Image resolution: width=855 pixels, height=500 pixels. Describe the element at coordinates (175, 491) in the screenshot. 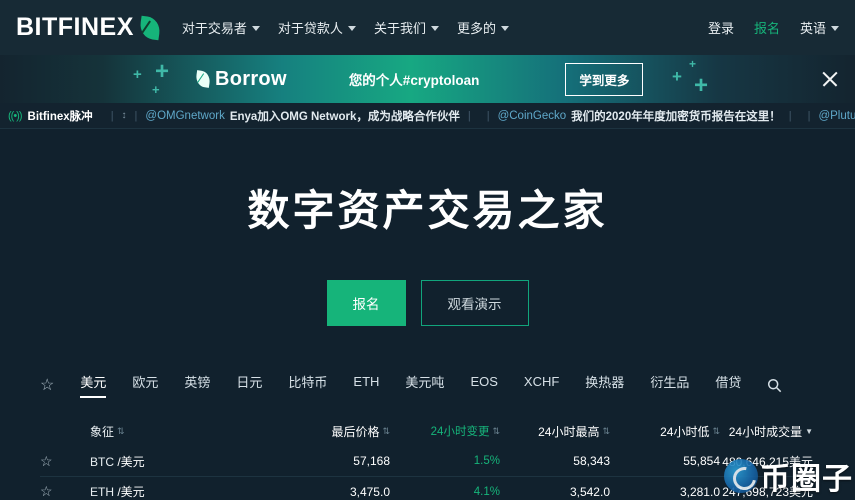

I see `row-symbol: ETH /美元` at that location.